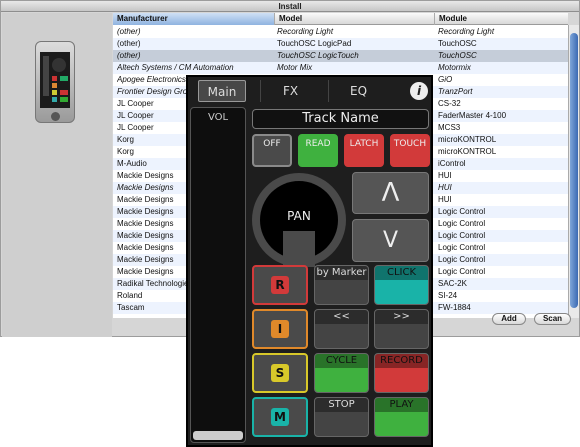 The image size is (580, 447). What do you see at coordinates (295, 67) in the screenshot?
I see `cell-model: Motor Mix` at bounding box center [295, 67].